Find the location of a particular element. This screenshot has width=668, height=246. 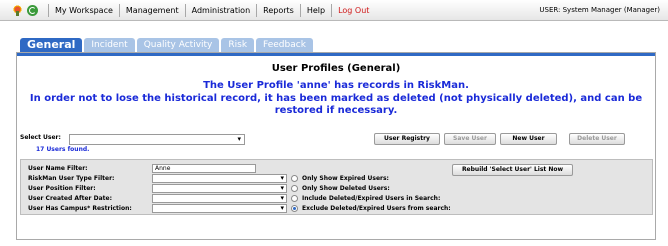

tab-rule is located at coordinates (336, 54).